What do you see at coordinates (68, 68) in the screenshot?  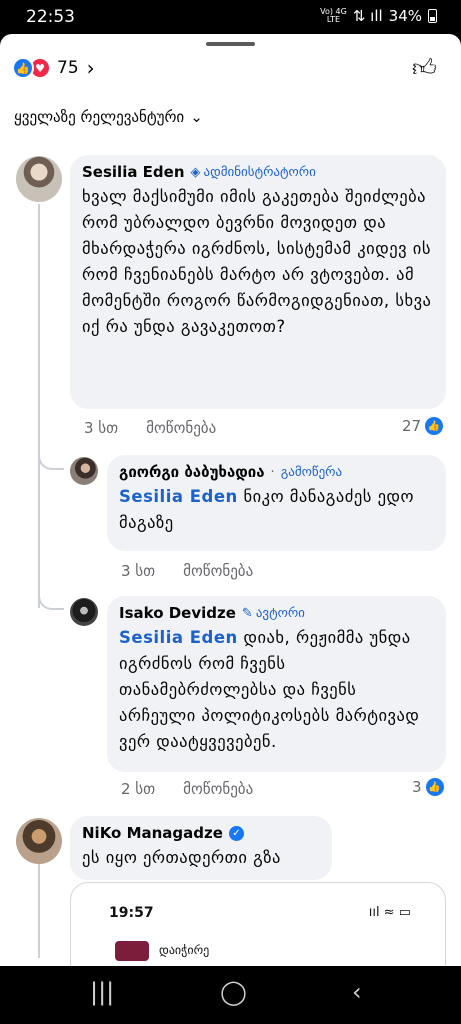 I see `reactions-count: 75` at bounding box center [68, 68].